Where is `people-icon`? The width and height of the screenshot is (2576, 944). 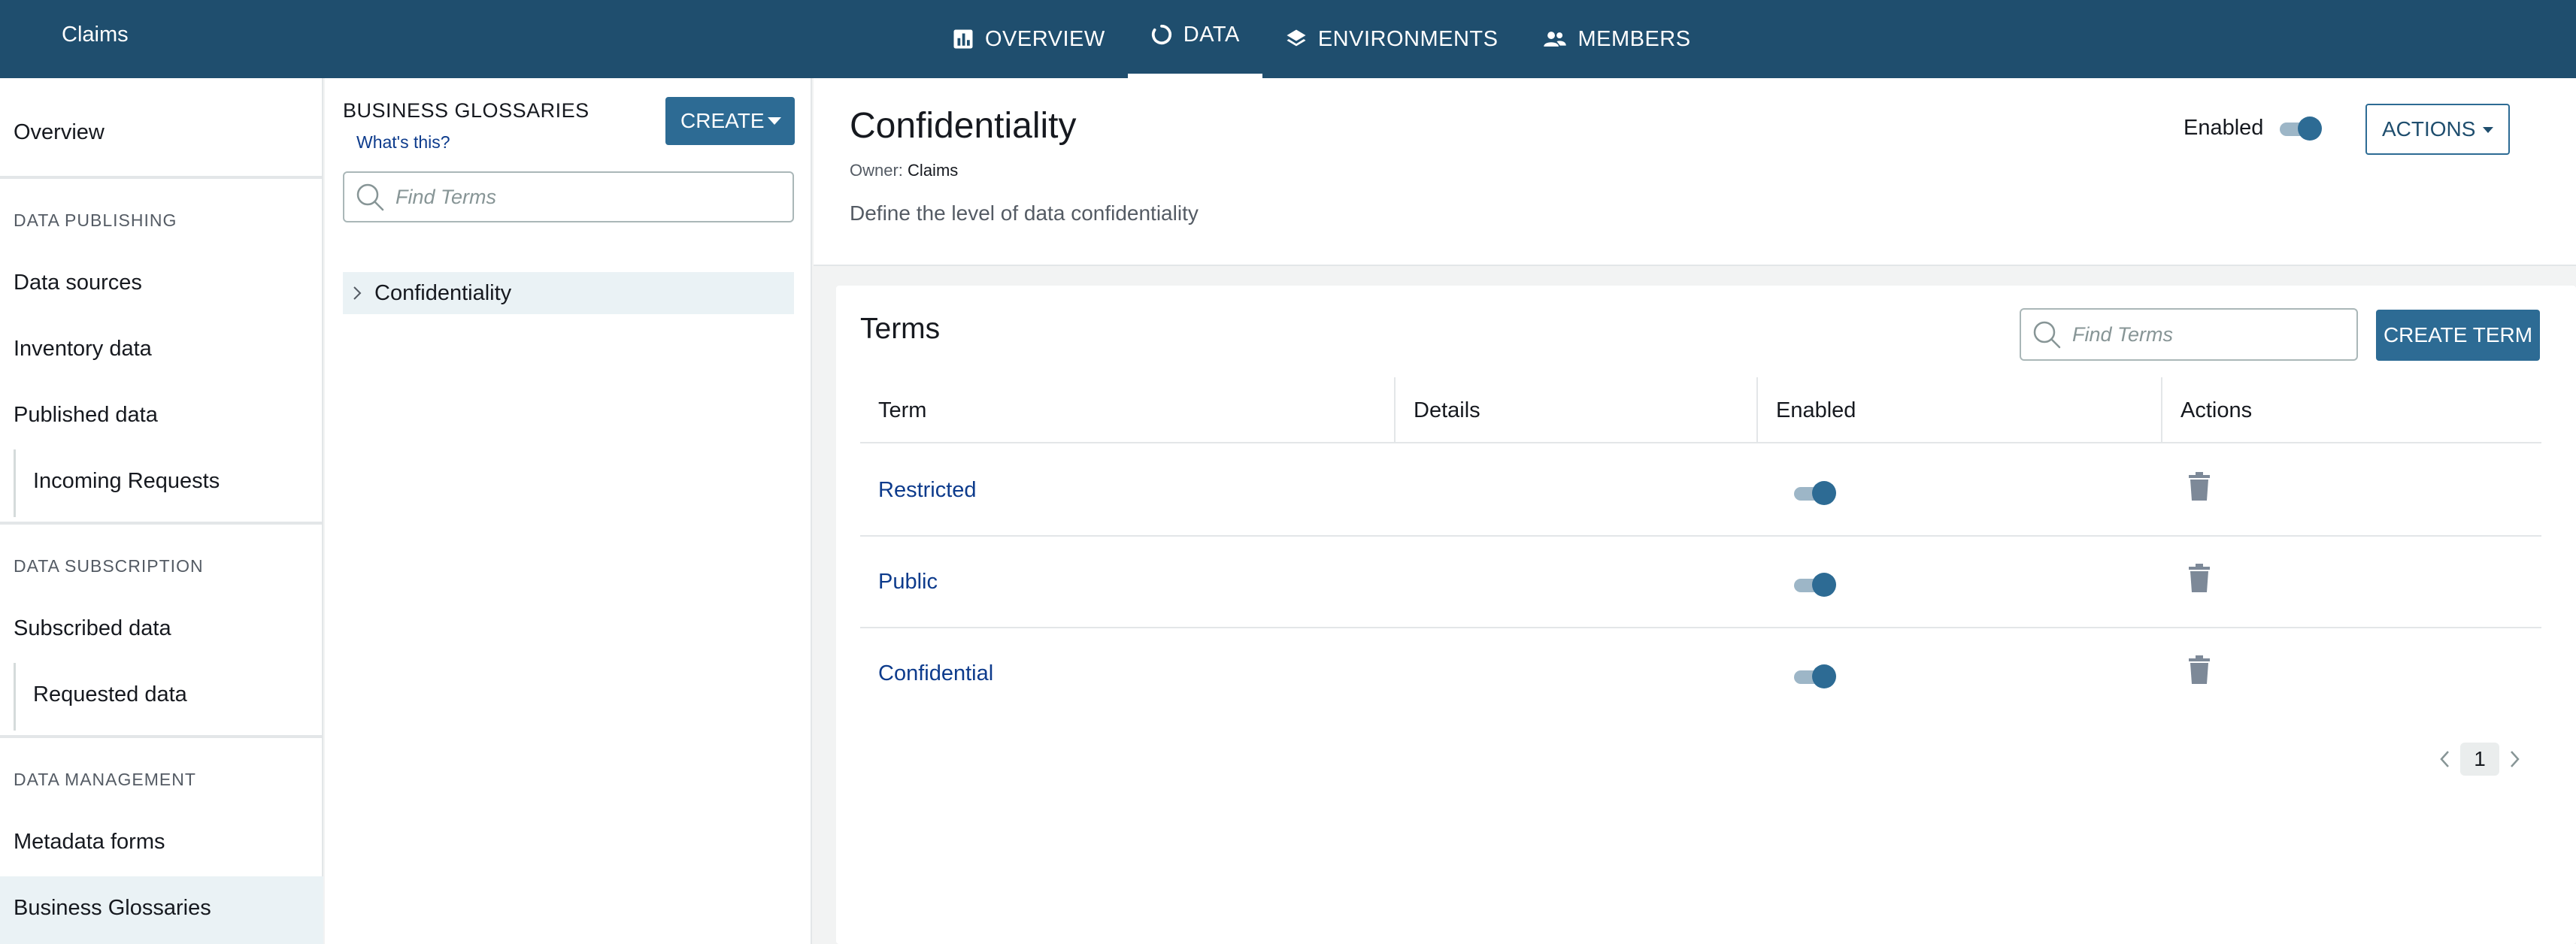
people-icon is located at coordinates (1555, 40).